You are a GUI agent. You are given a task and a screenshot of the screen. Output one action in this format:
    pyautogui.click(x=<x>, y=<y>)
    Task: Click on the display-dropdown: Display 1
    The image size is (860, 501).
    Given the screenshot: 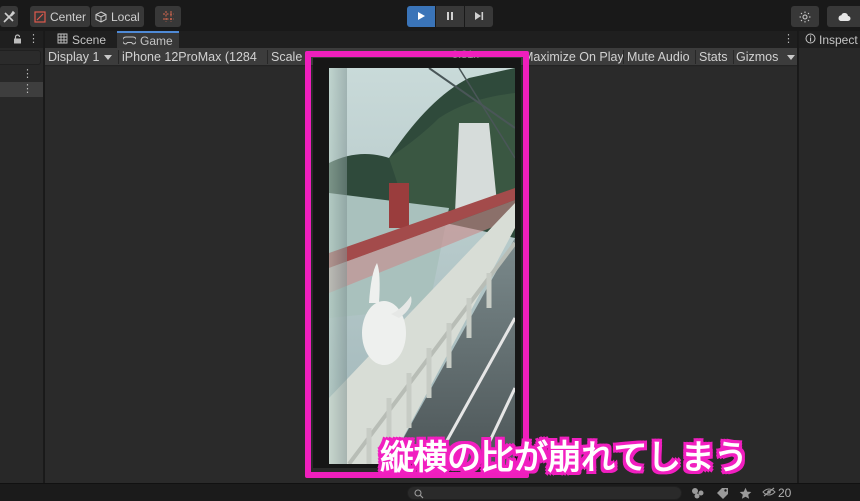 What is the action you would take?
    pyautogui.click(x=83, y=57)
    